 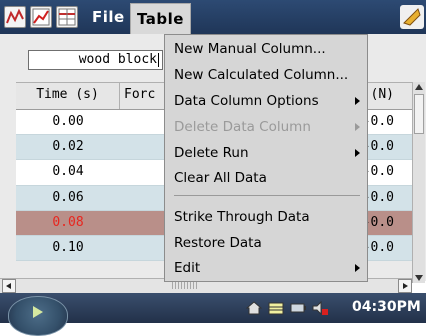 What do you see at coordinates (242, 127) in the screenshot?
I see `menu-item-label: Delete Data Column` at bounding box center [242, 127].